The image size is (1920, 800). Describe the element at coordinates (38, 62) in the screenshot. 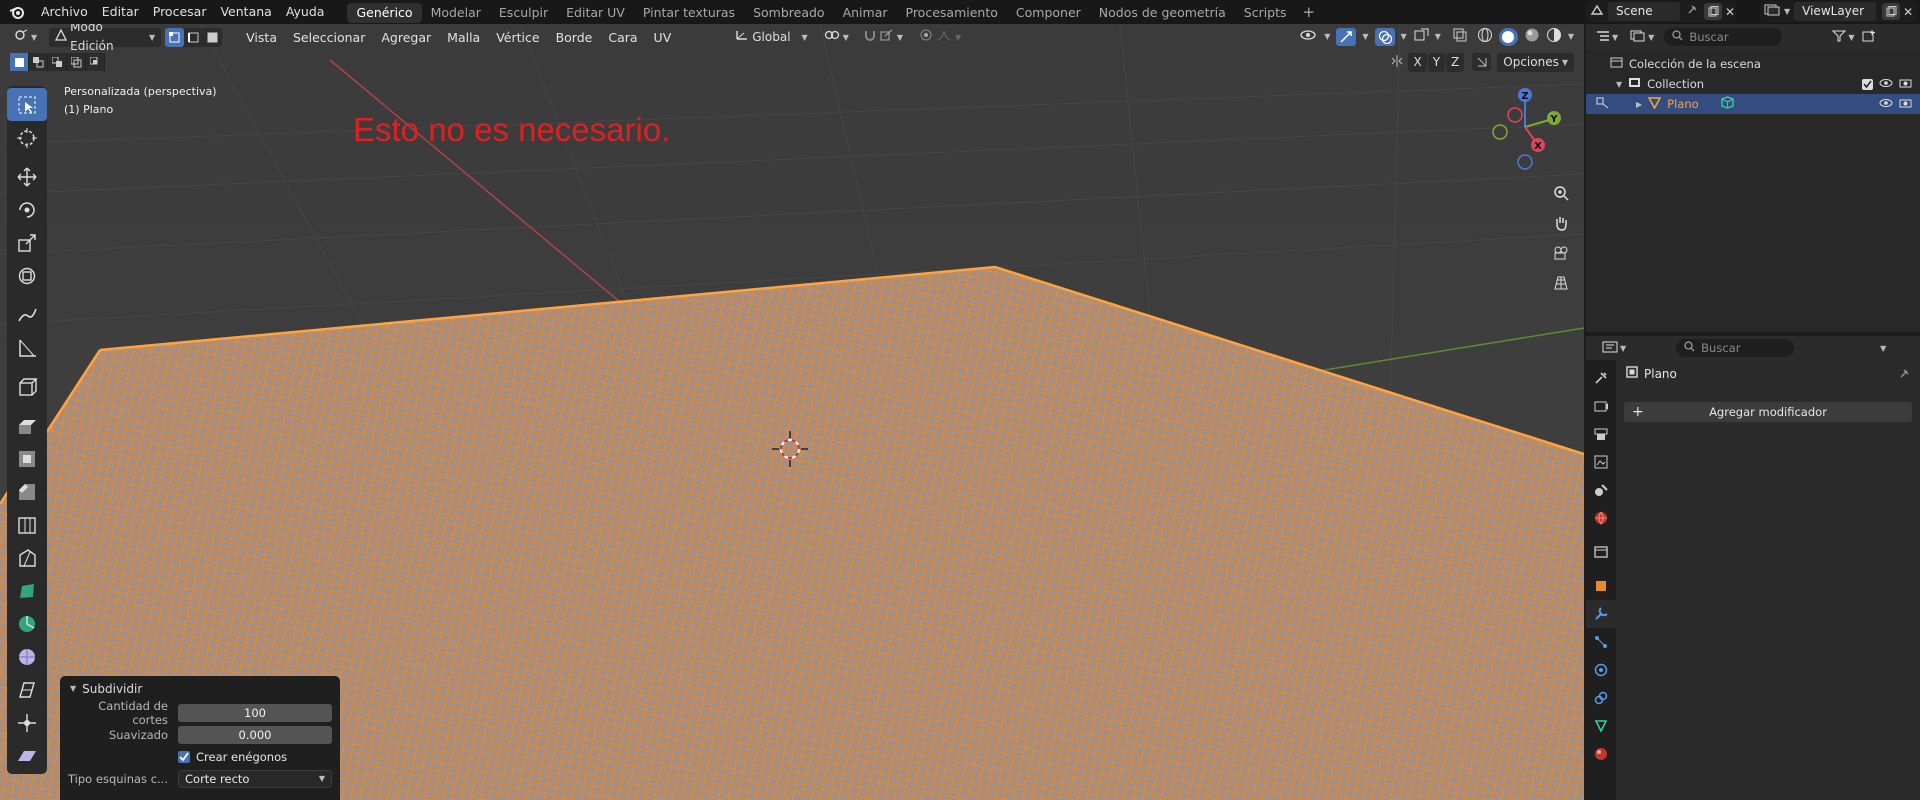

I see `select-extend-icon` at that location.